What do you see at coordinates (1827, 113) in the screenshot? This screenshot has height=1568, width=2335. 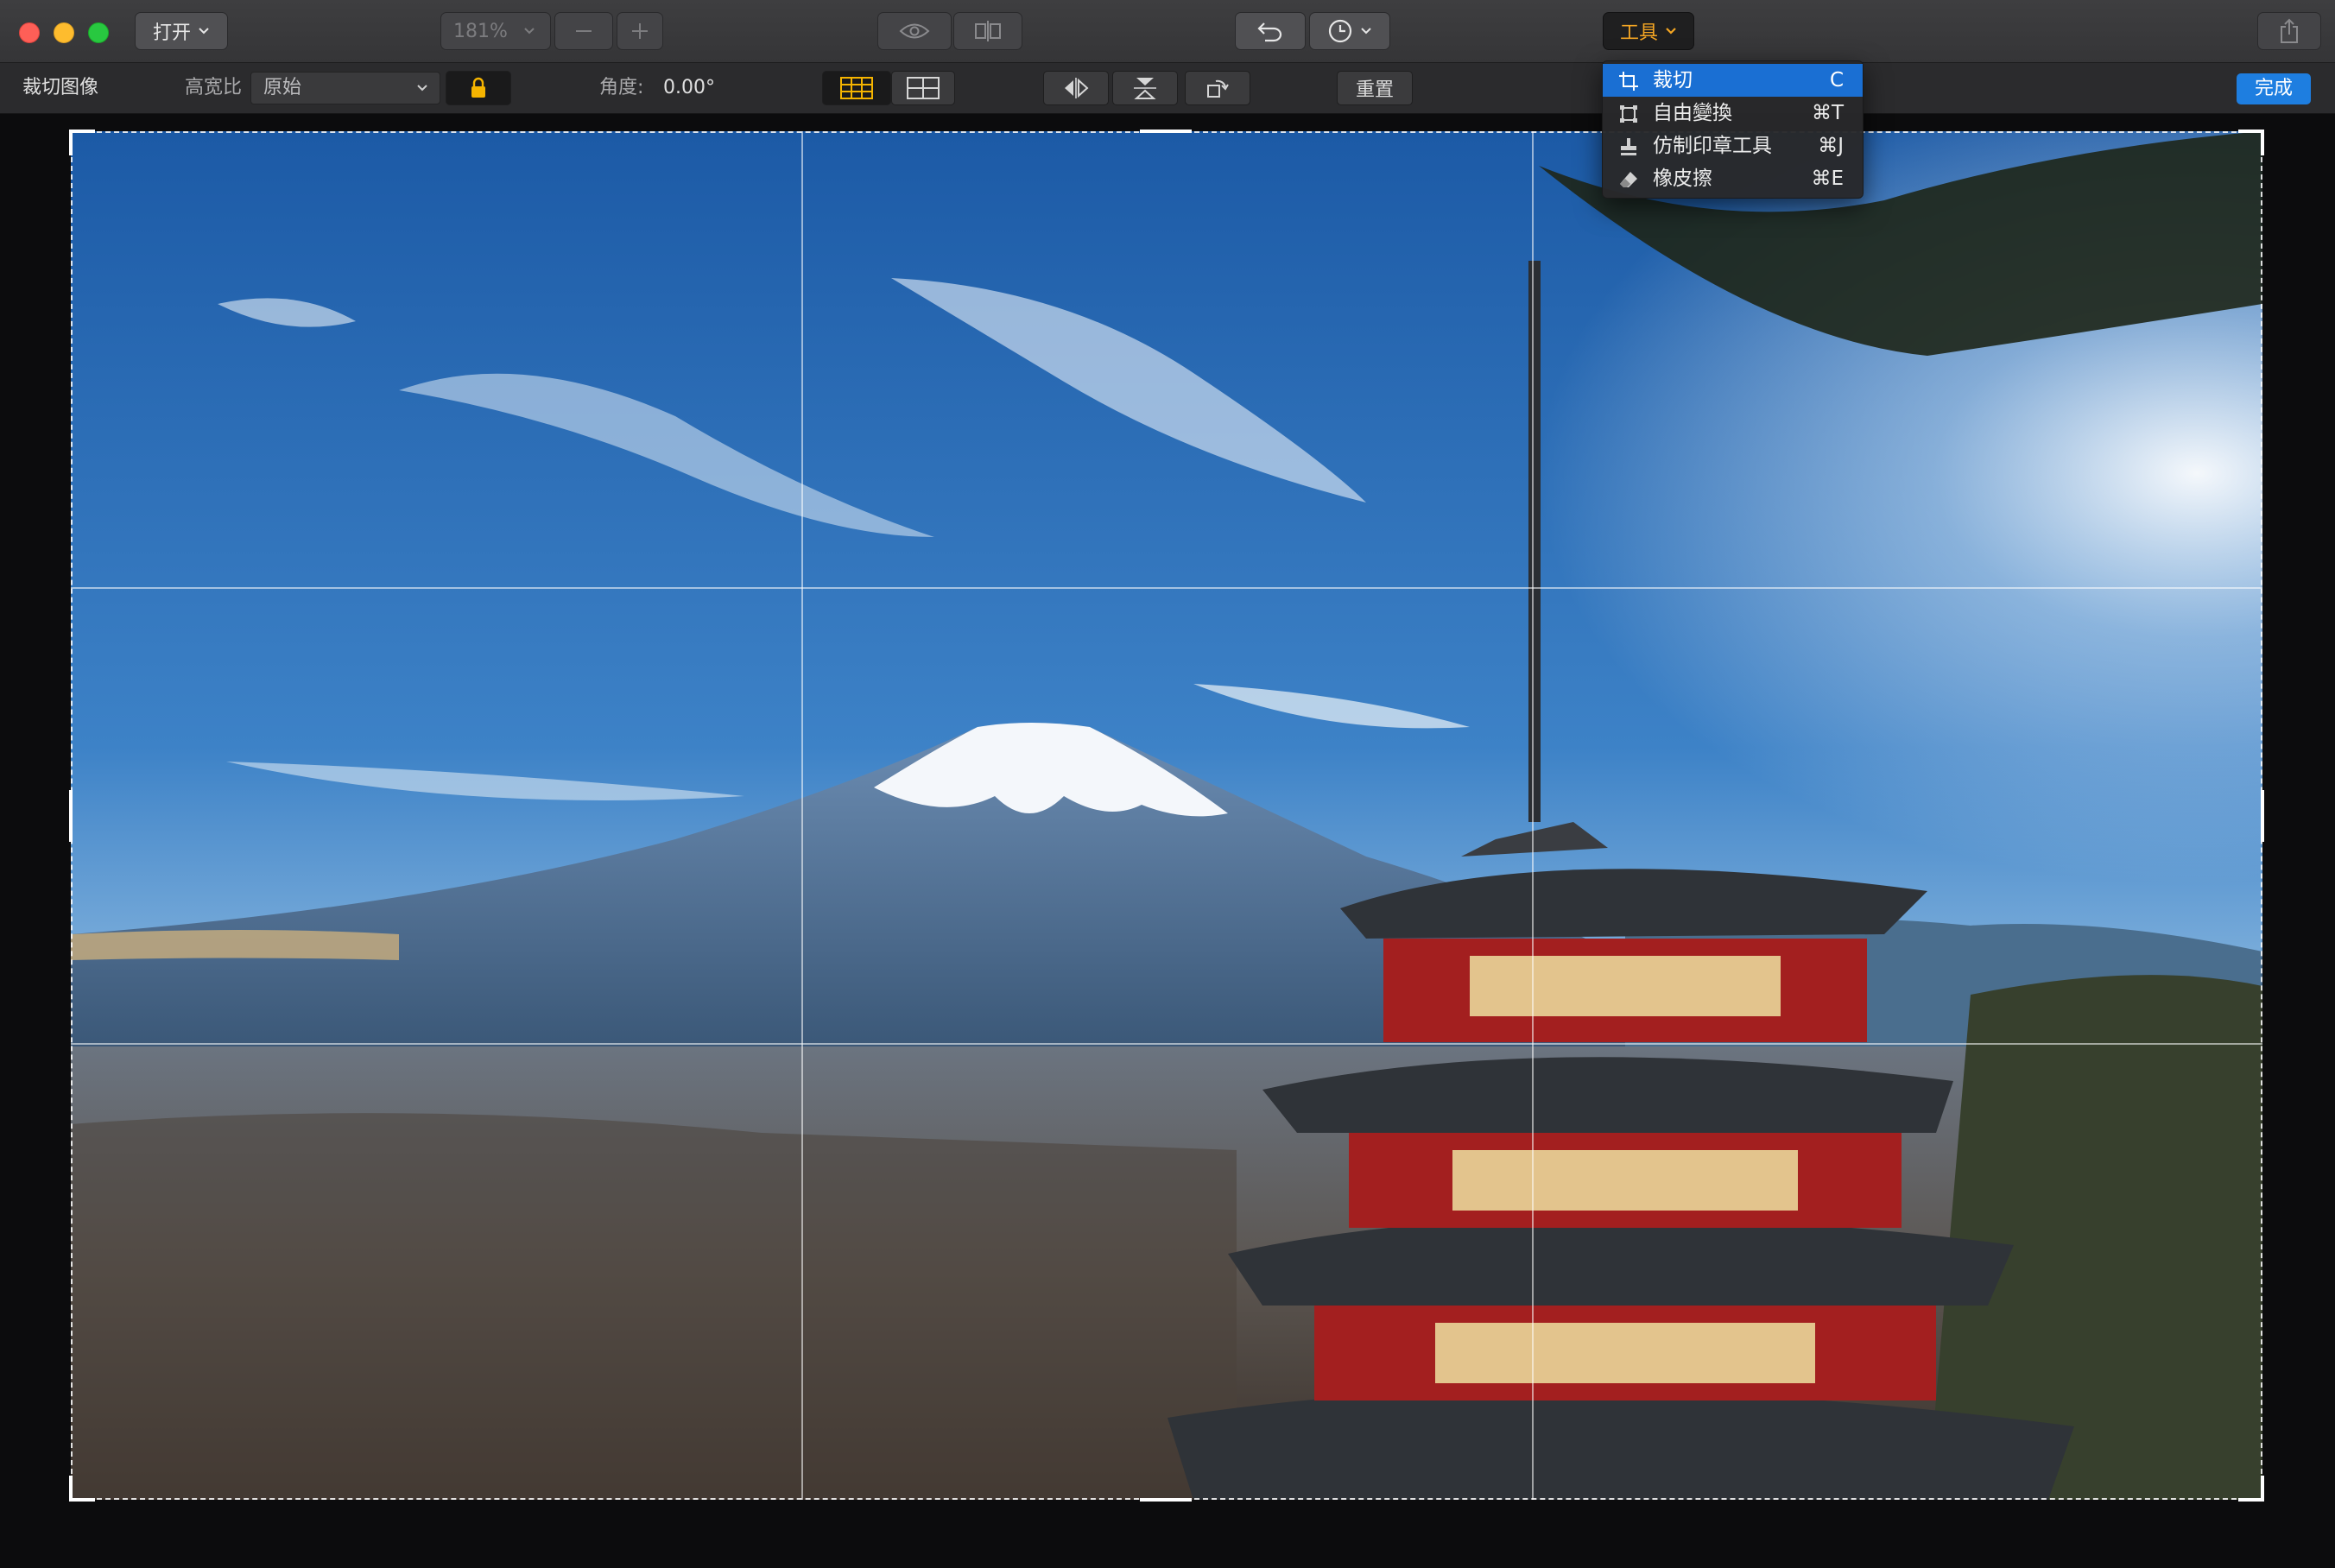 I see `menu-item-shortcut: ⌘T` at bounding box center [1827, 113].